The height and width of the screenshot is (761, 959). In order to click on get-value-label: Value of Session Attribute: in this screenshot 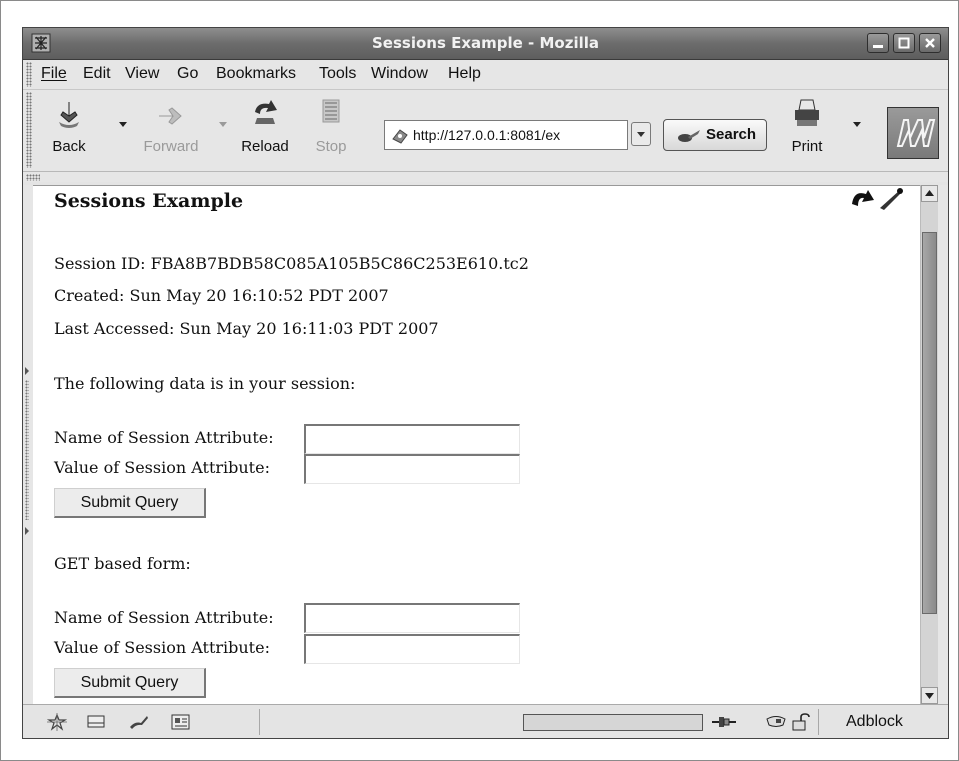, I will do `click(162, 647)`.